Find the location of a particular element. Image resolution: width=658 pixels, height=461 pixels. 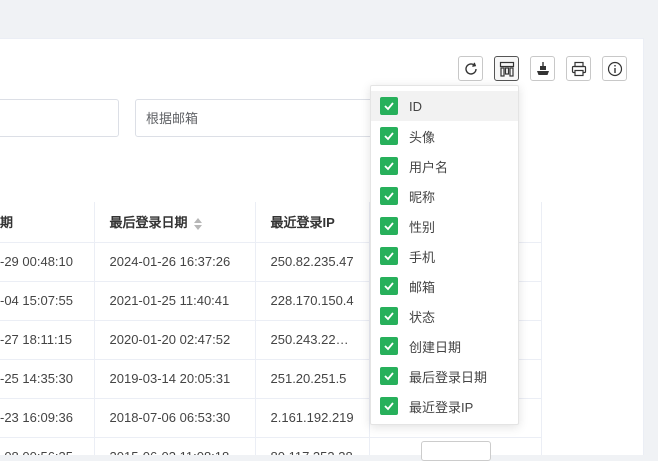

search-input-left is located at coordinates (59, 118).